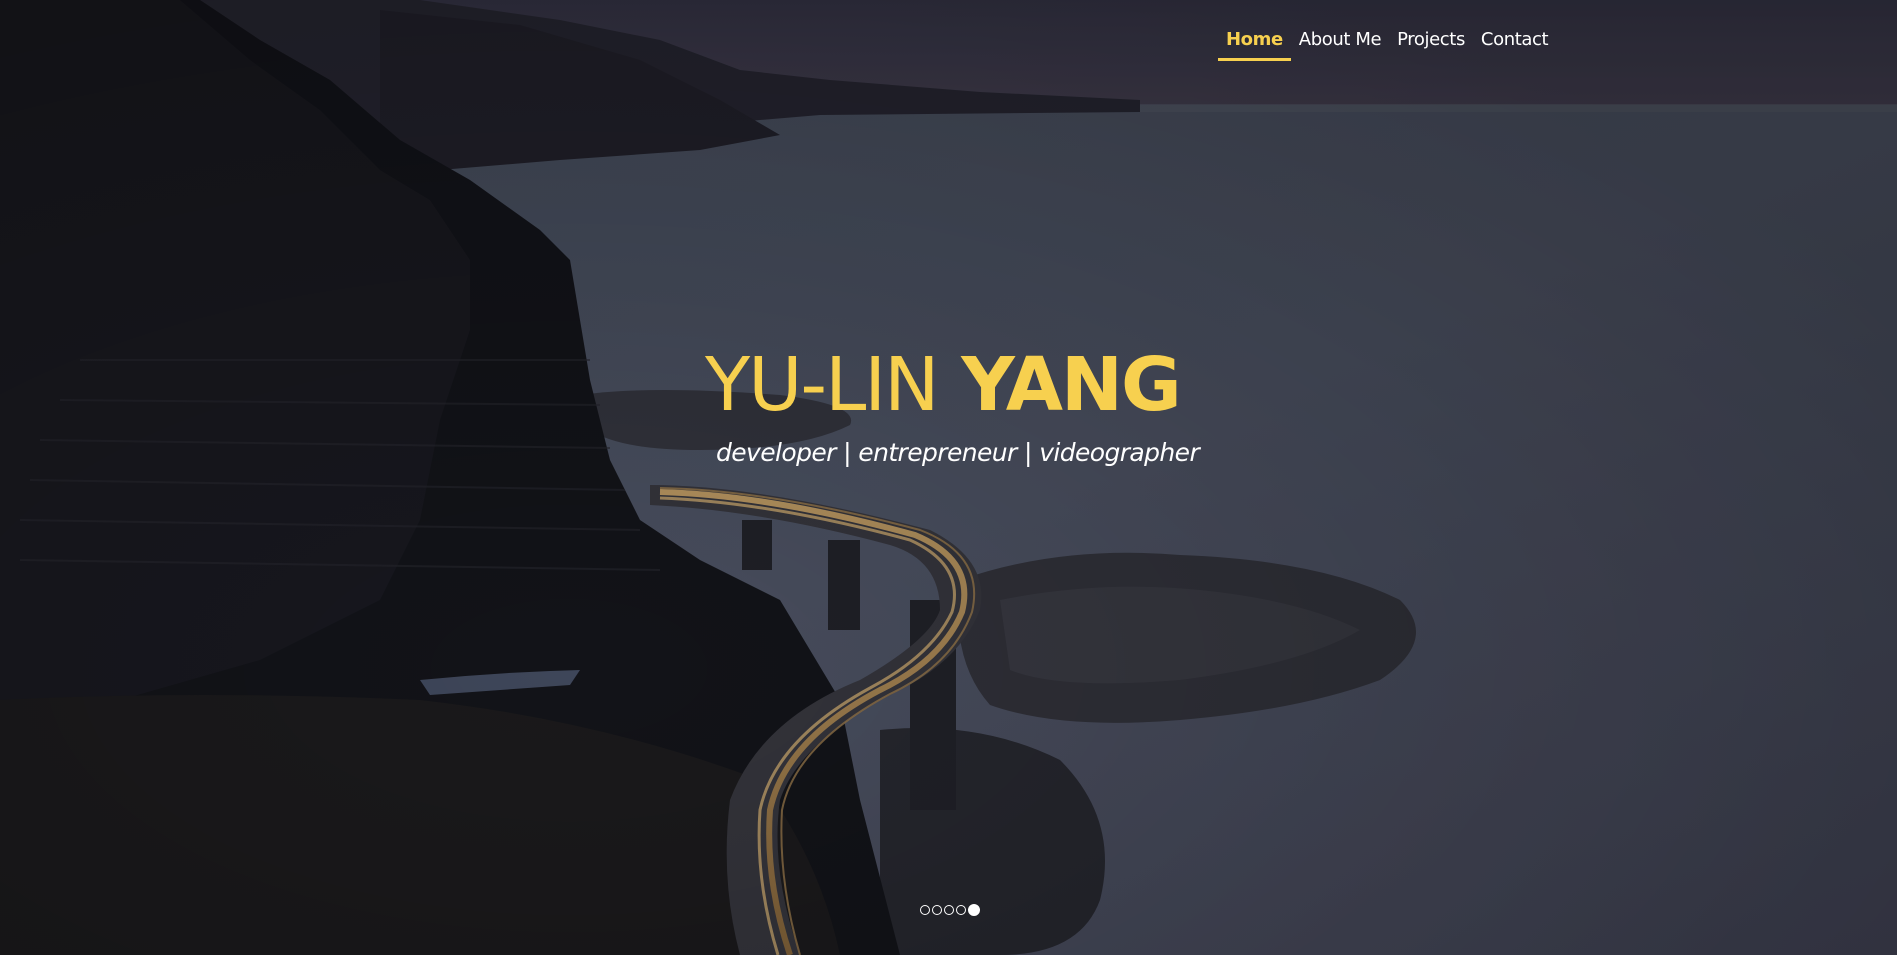  I want to click on main-nav: Home About Me Projects Contact, so click(1387, 43).